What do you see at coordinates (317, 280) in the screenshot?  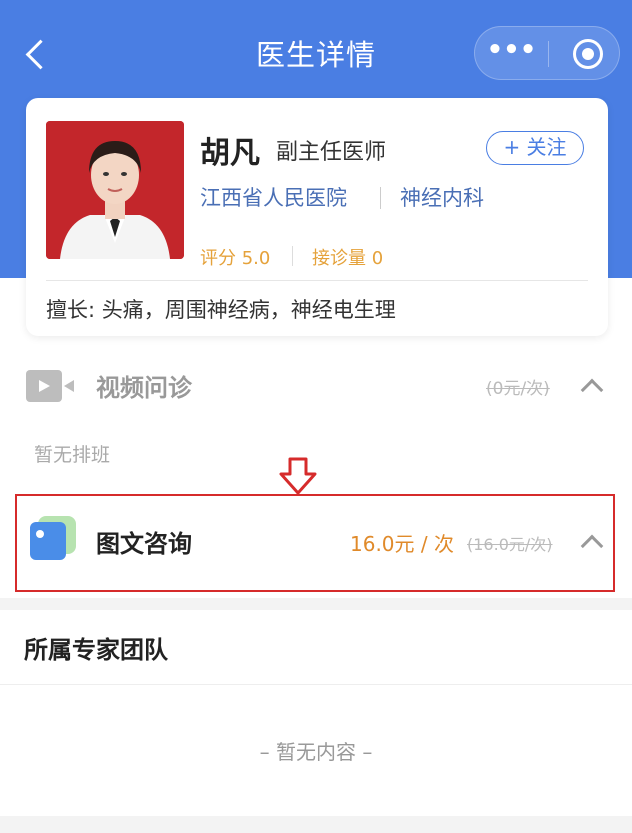 I see `card-divider` at bounding box center [317, 280].